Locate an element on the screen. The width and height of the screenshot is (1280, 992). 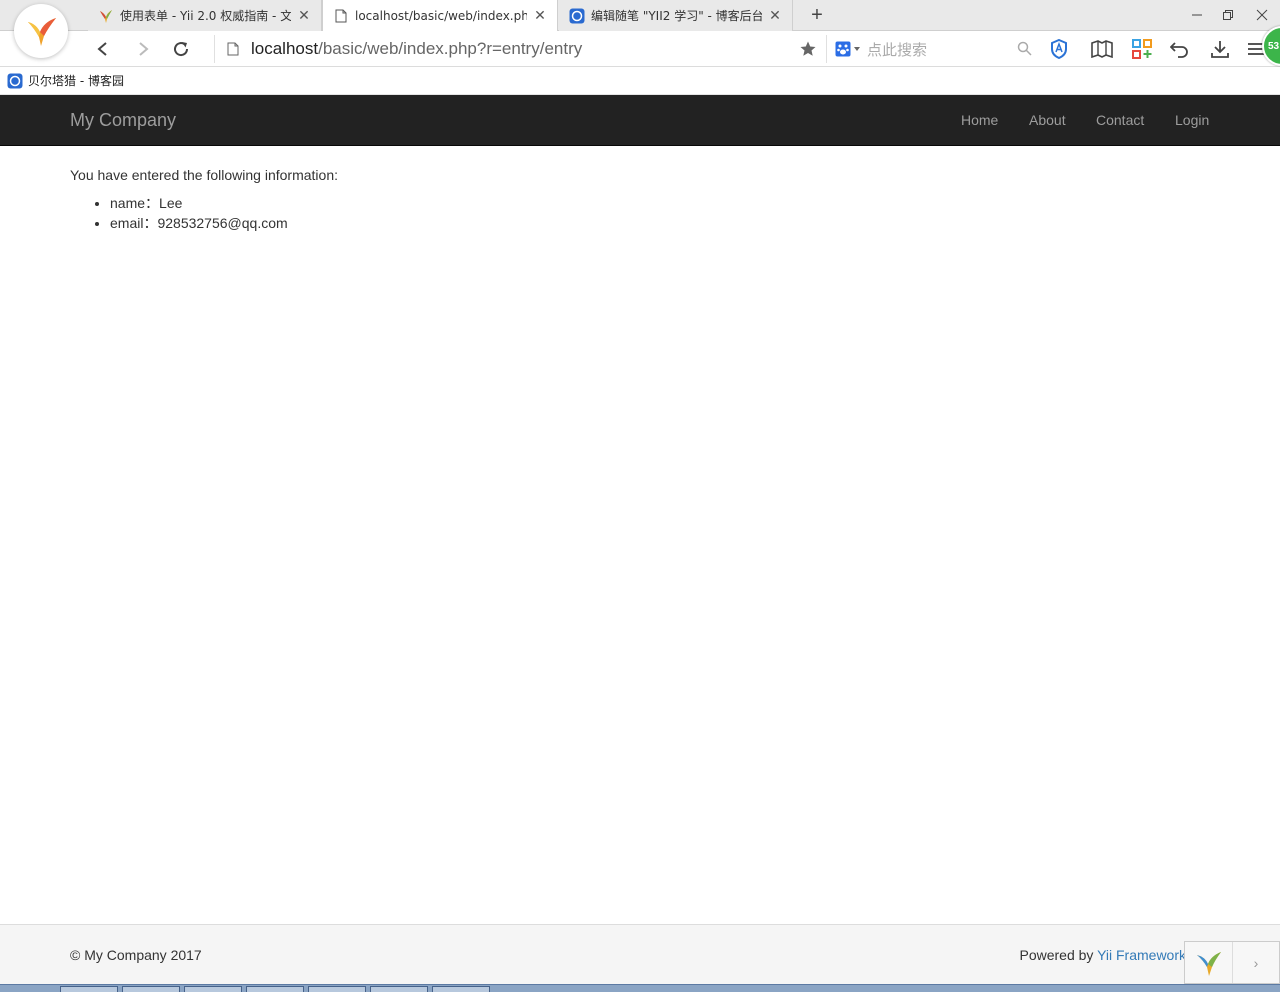
chevron-right-icon: › is located at coordinates (1256, 962).